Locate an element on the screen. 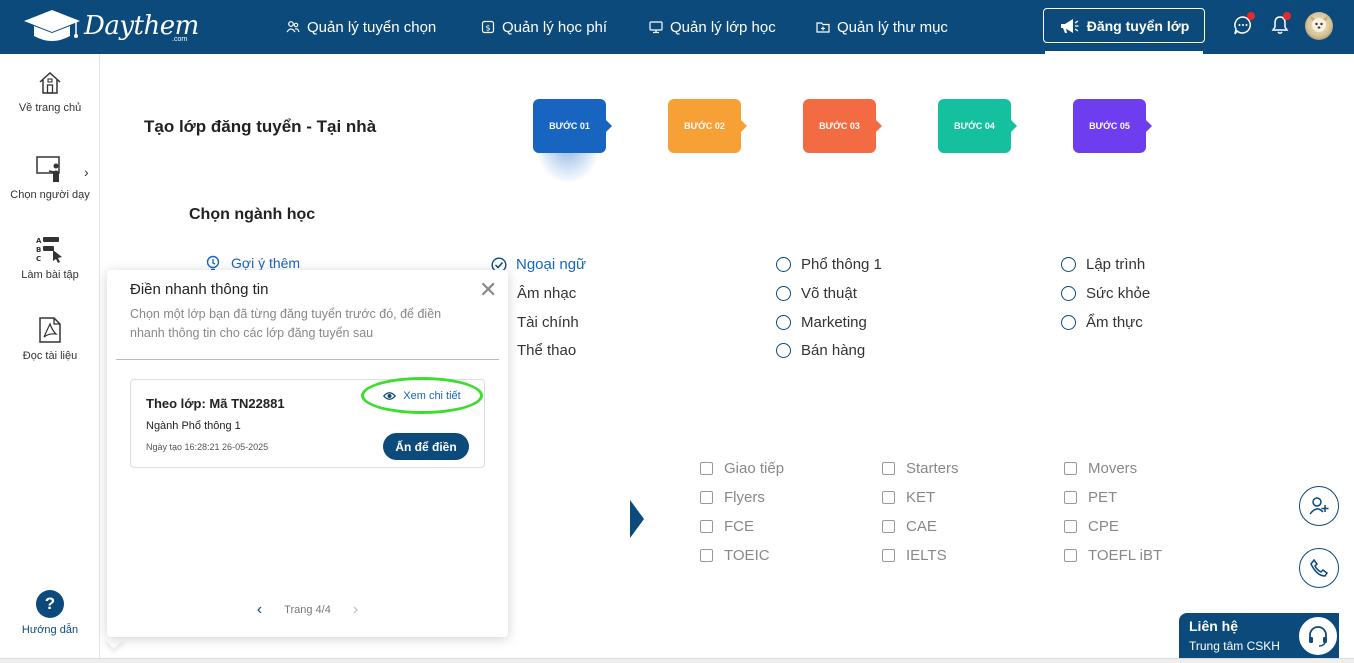 Image resolution: width=1354 pixels, height=663 pixels. chevron-left-icon: ‹ is located at coordinates (259, 610).